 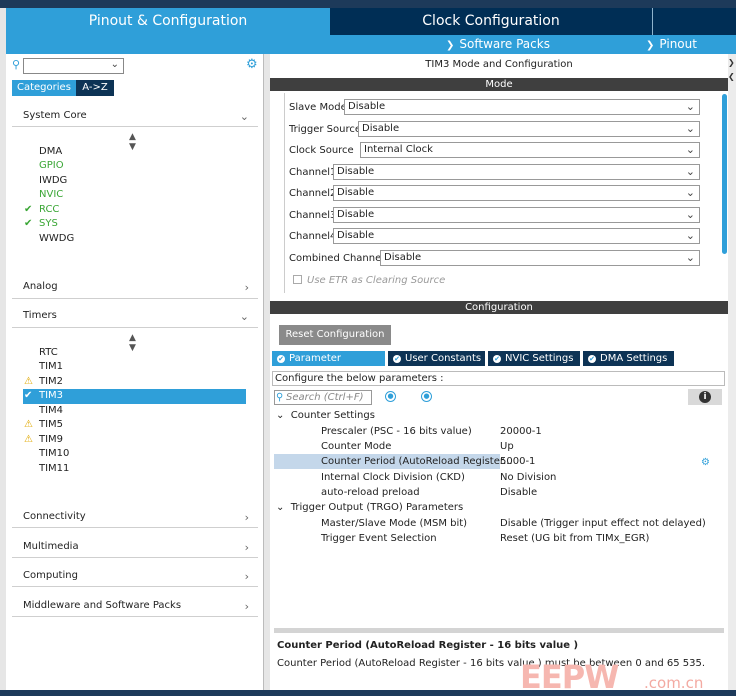 What do you see at coordinates (517, 461) in the screenshot?
I see `param-value: 5000-1` at bounding box center [517, 461].